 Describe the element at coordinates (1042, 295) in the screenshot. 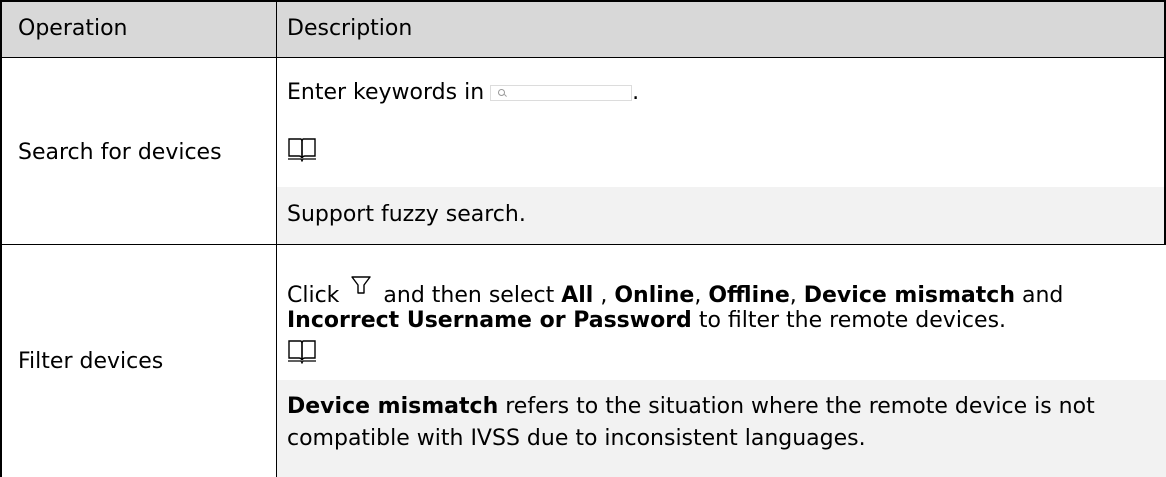

I see `and-text: and` at that location.